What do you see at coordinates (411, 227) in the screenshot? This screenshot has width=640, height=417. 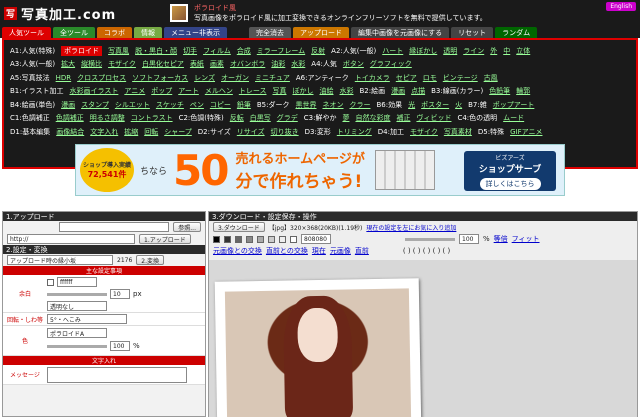 I see `save-favorite-link: 現在の設定を左にお気に入り追加` at bounding box center [411, 227].